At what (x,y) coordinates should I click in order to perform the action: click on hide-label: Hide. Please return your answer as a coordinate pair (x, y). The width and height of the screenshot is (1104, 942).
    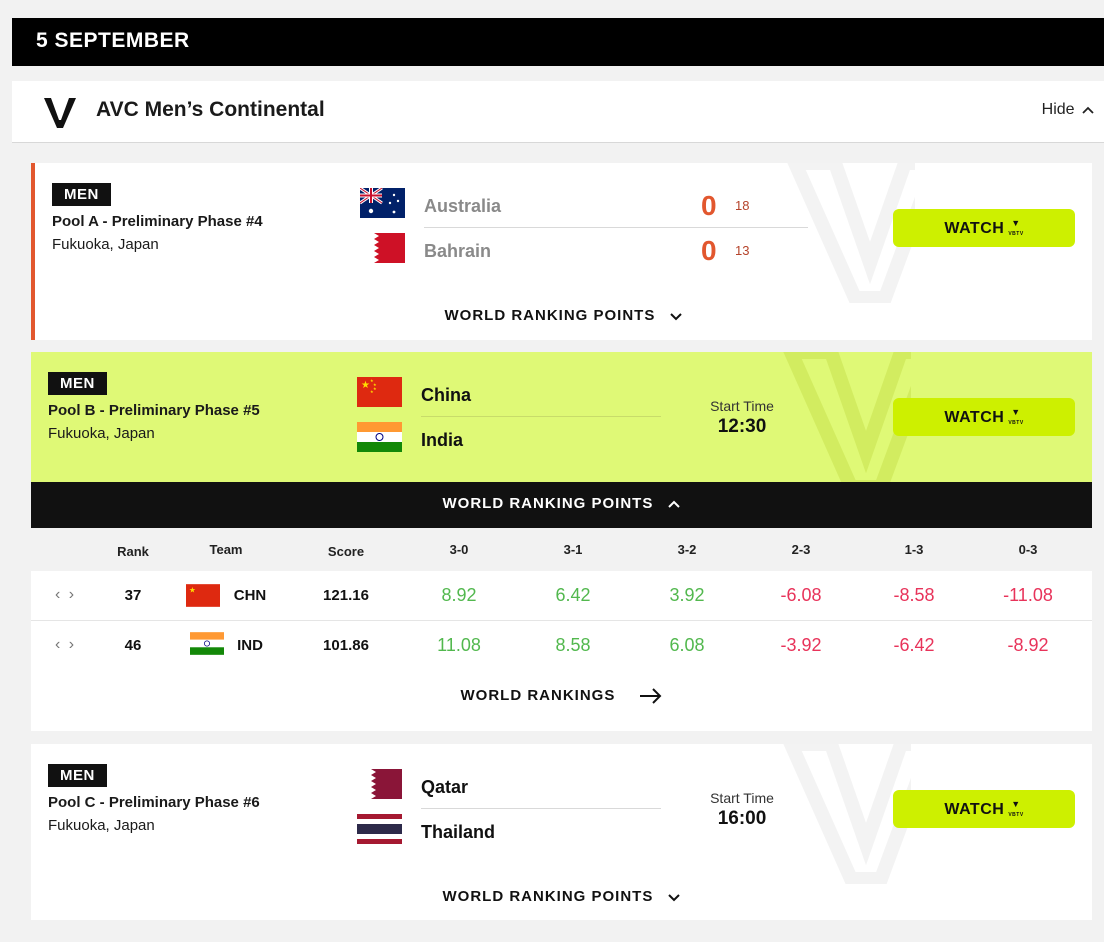
    Looking at the image, I should click on (1058, 109).